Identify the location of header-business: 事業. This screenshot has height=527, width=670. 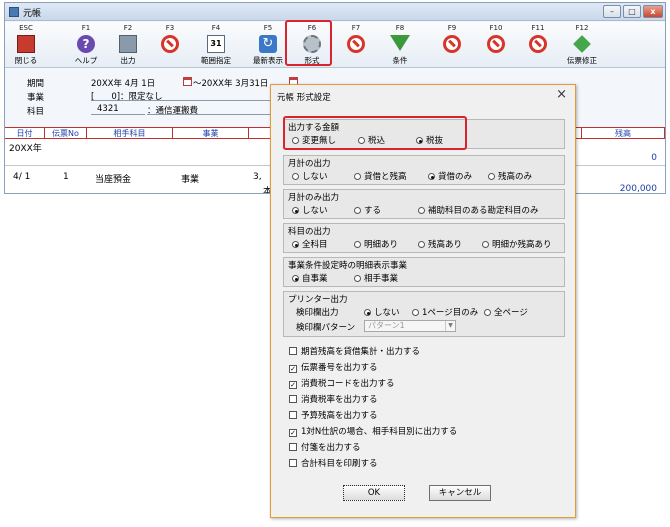
(211, 133).